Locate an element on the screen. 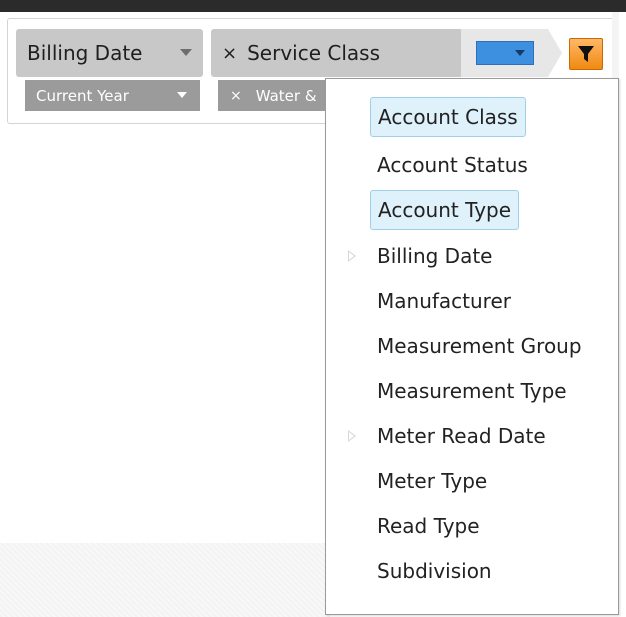 The width and height of the screenshot is (626, 617). menu-item-account-status: Account Status is located at coordinates (452, 165).